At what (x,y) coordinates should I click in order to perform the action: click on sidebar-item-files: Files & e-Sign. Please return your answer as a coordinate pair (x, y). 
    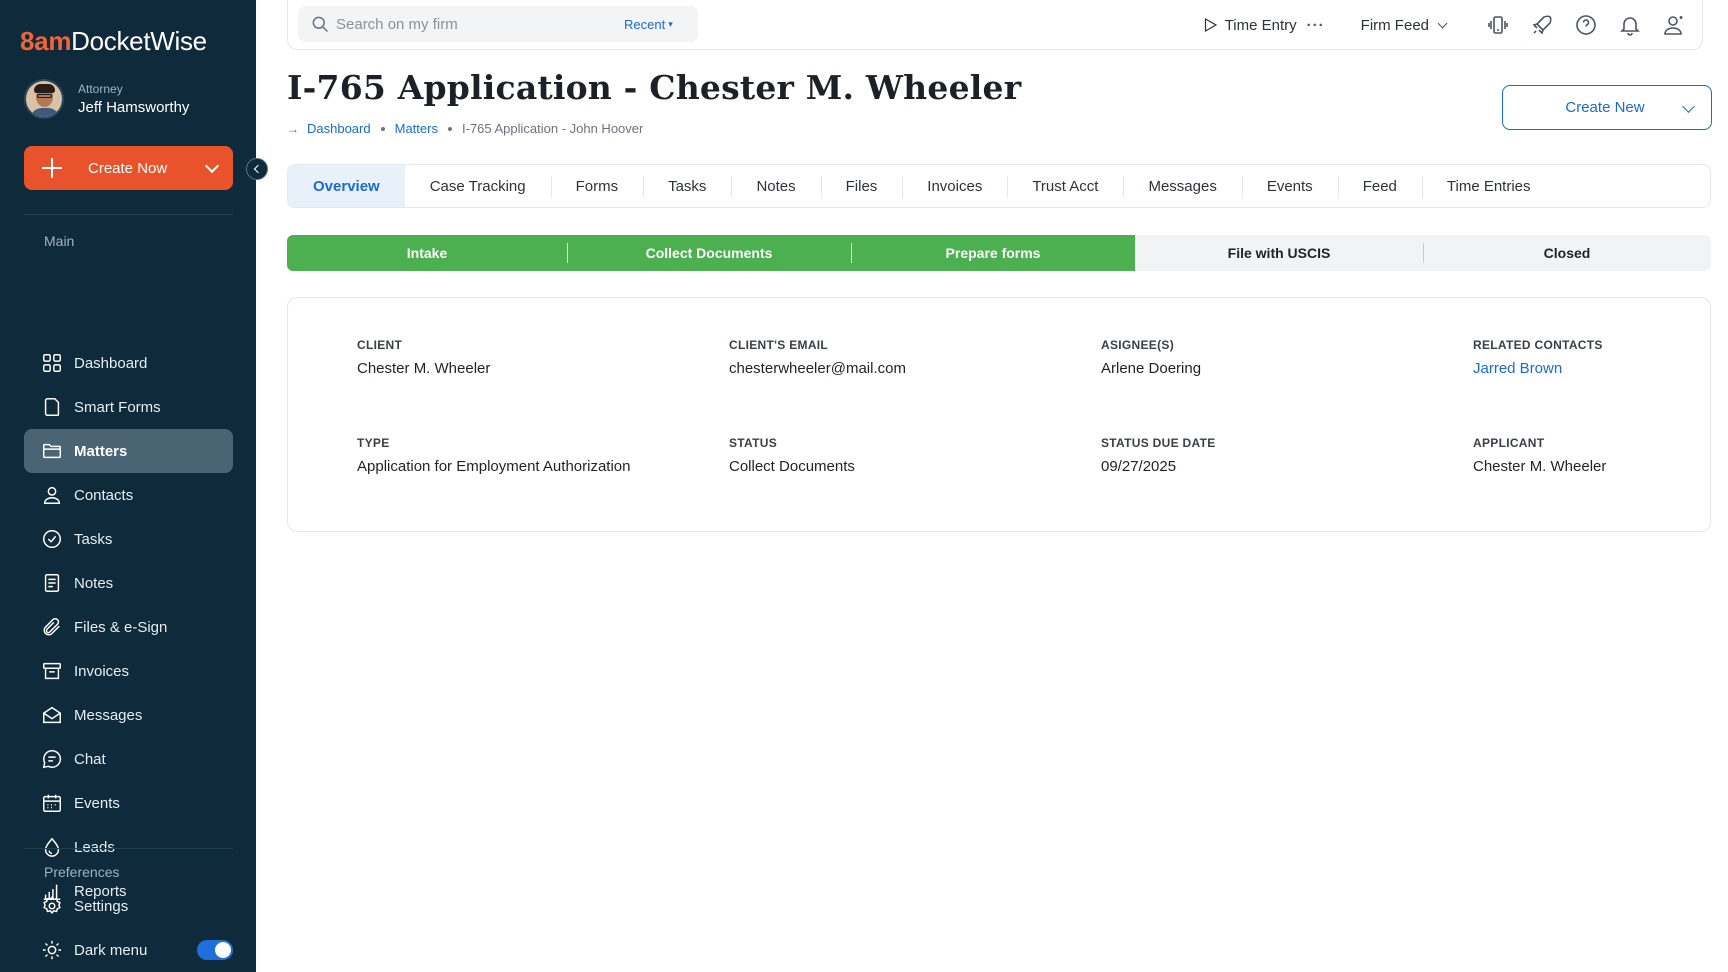
    Looking at the image, I should click on (128, 627).